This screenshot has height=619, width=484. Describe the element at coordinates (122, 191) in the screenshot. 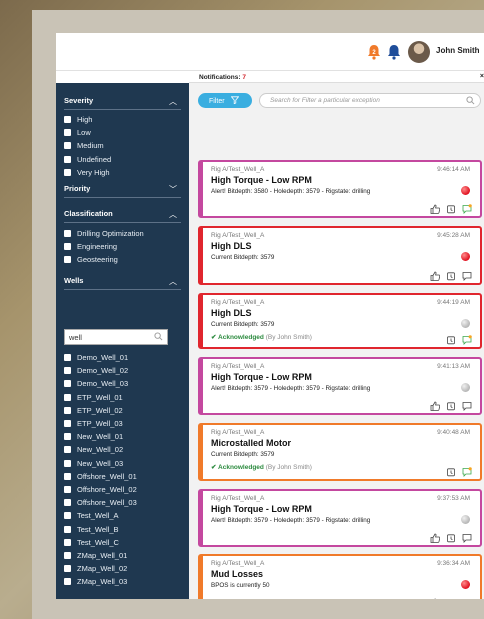

I see `section-header-priority: Priority ﹀` at that location.